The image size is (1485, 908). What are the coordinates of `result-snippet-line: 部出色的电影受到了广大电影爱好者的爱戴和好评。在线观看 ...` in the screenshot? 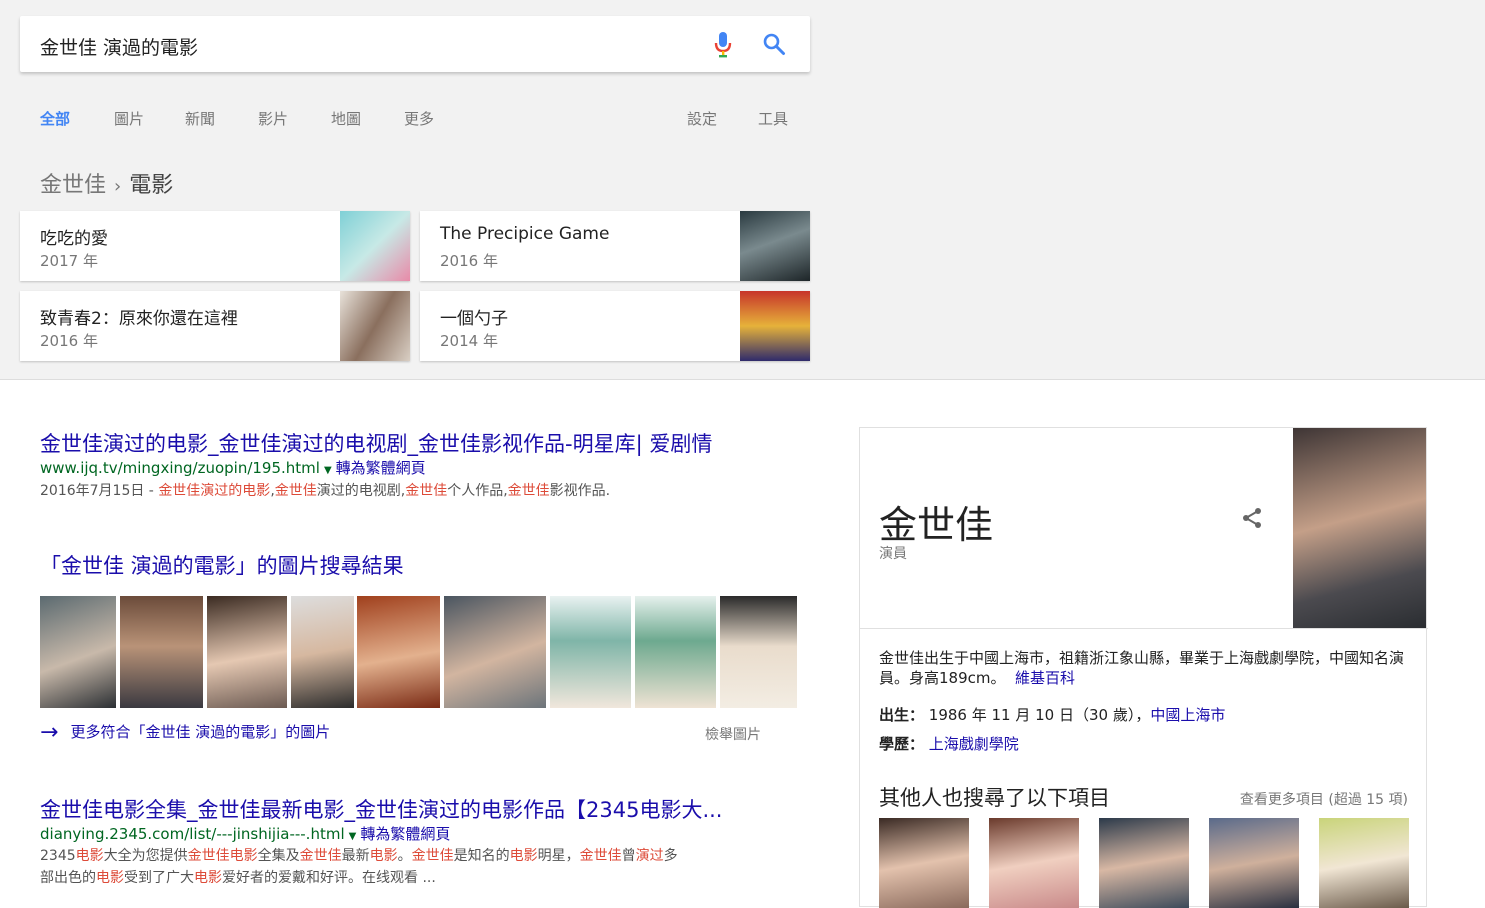 It's located at (238, 878).